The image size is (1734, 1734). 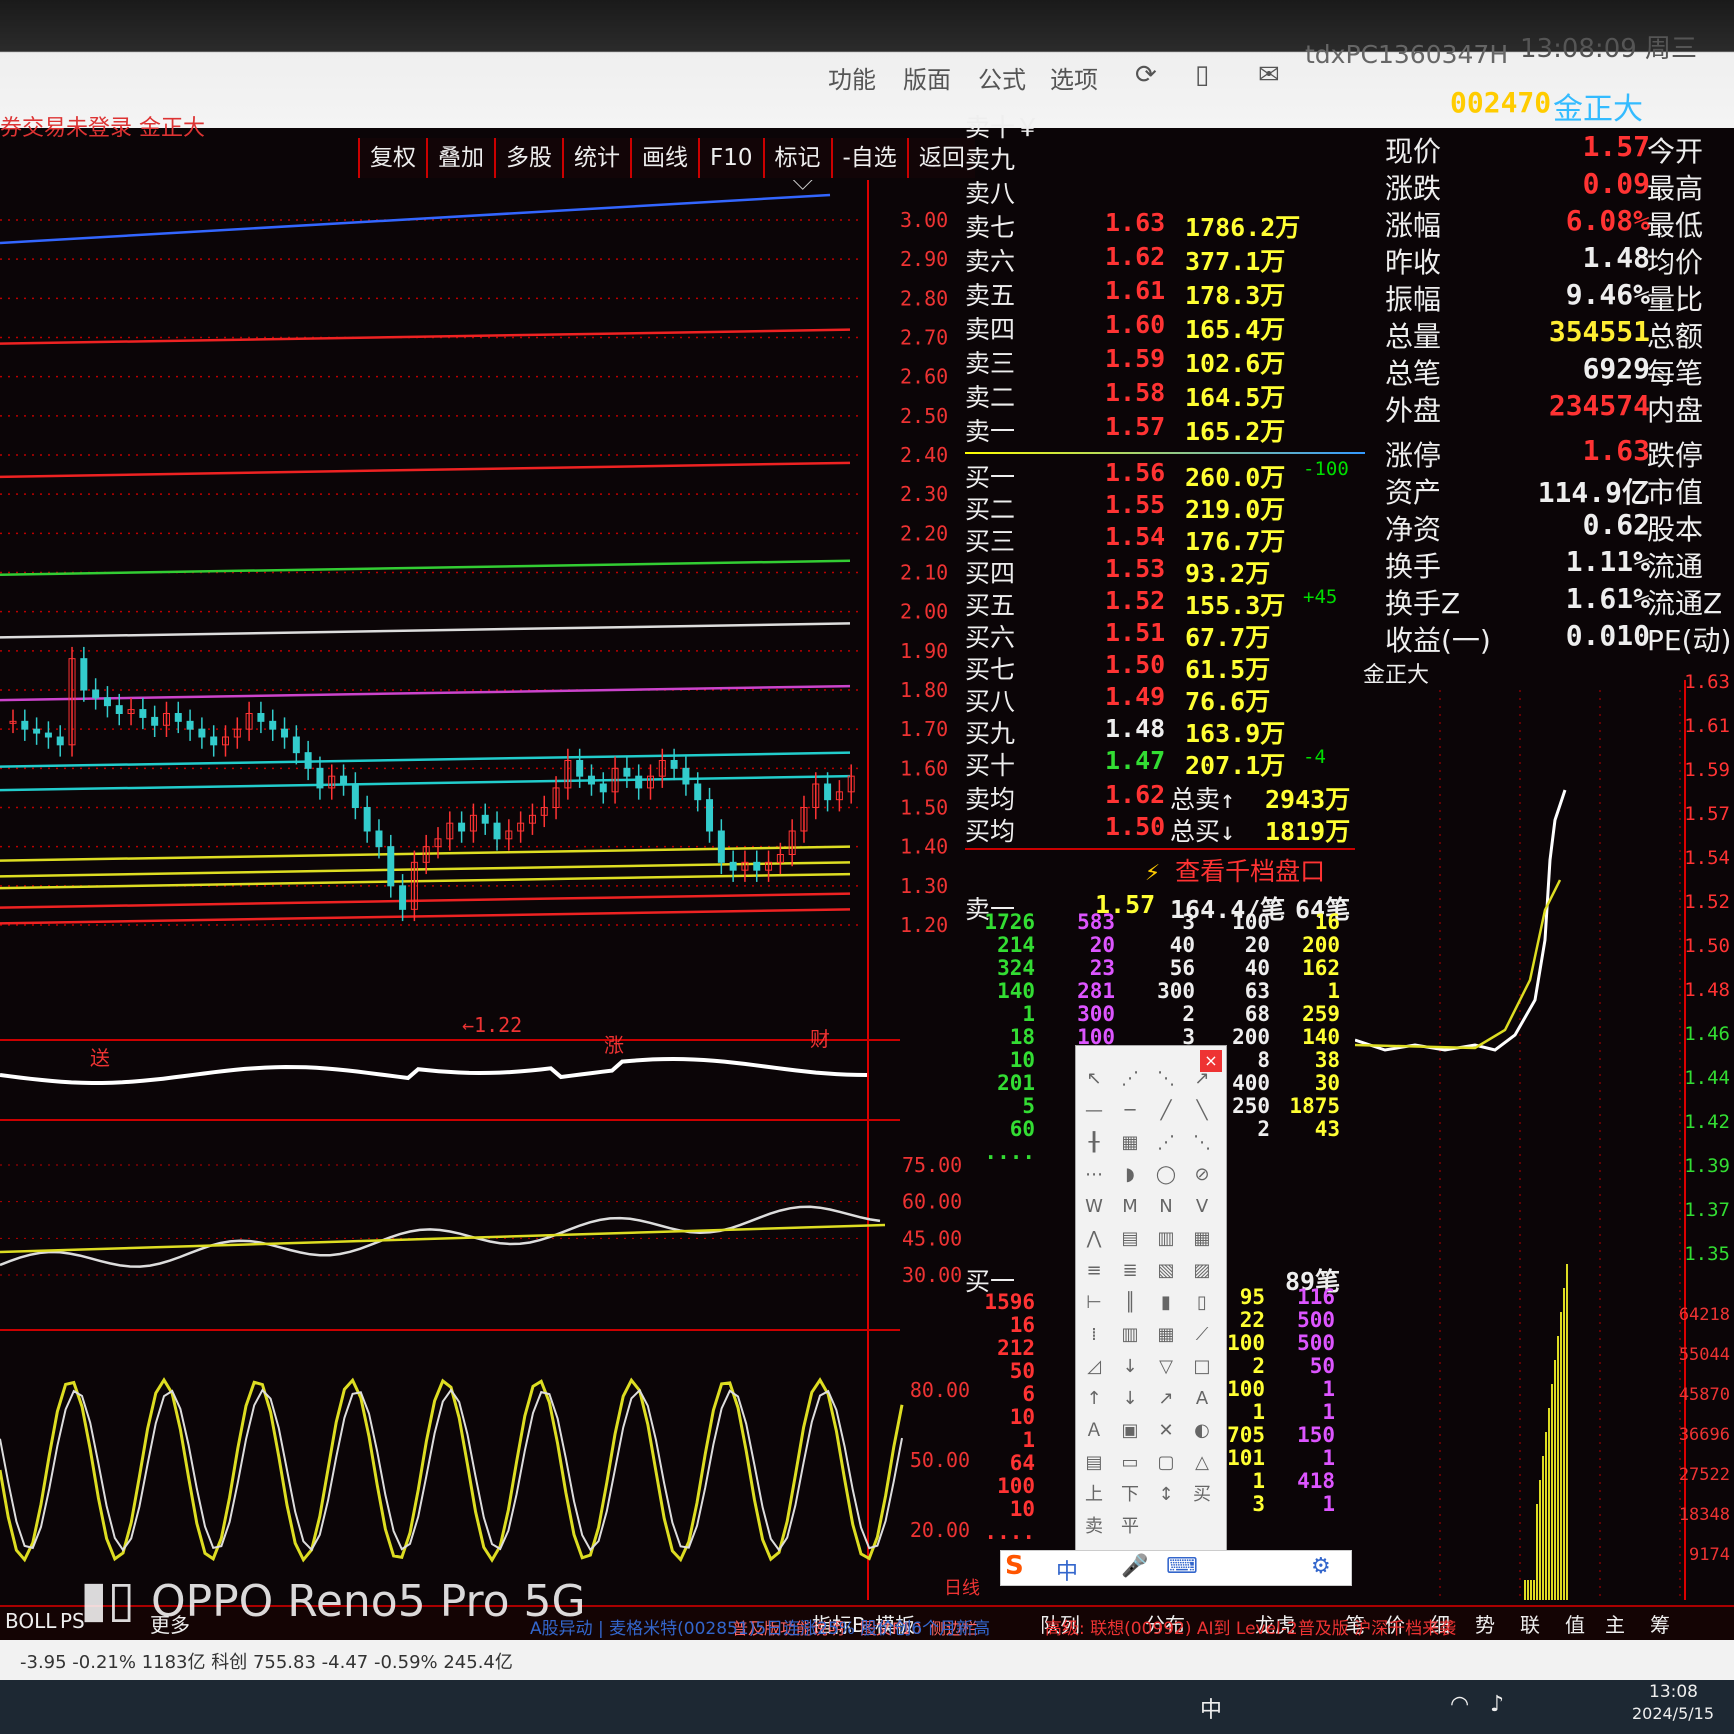 What do you see at coordinates (1202, 1430) in the screenshot?
I see `drawing-tool-icon: ◐` at bounding box center [1202, 1430].